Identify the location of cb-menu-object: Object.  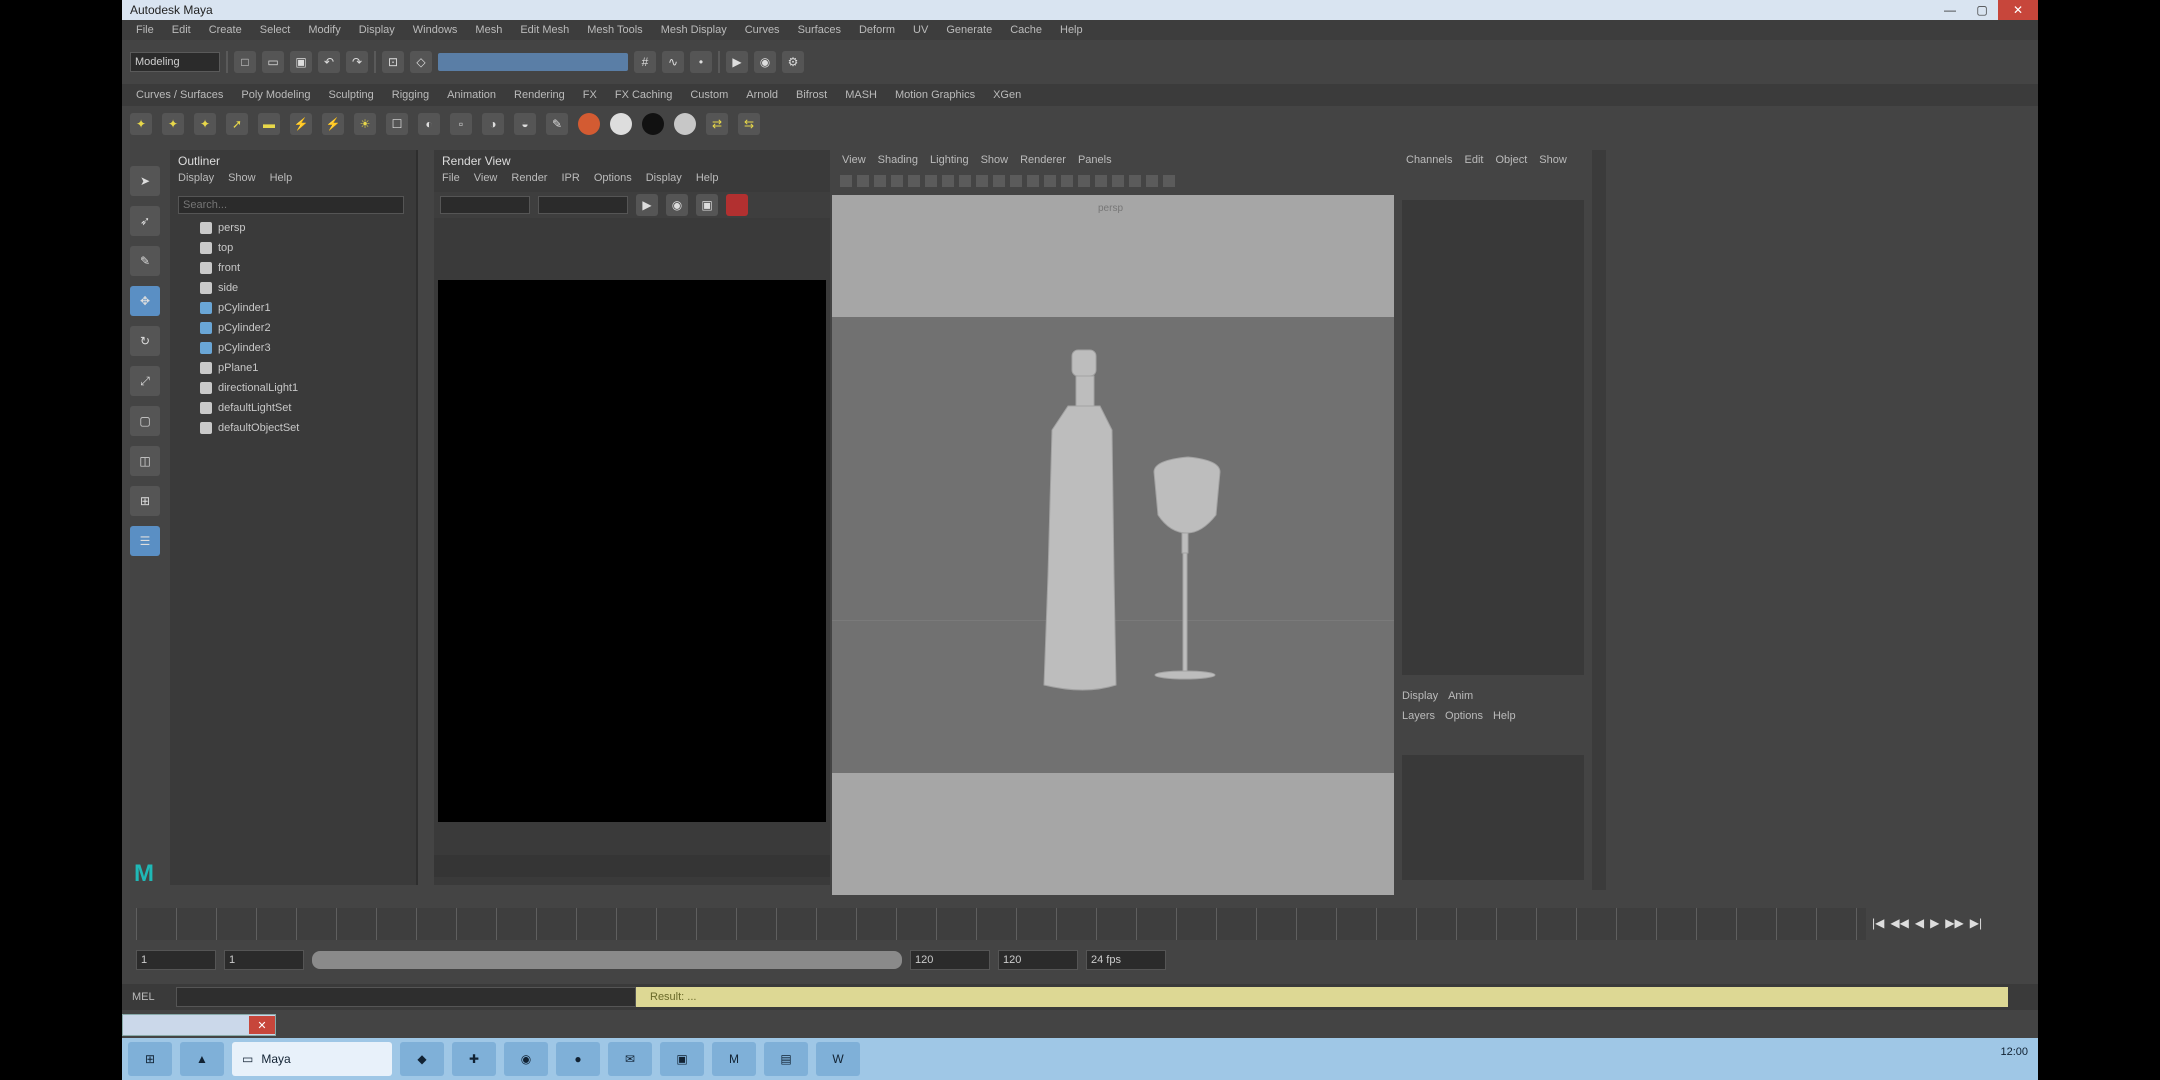
(1511, 160).